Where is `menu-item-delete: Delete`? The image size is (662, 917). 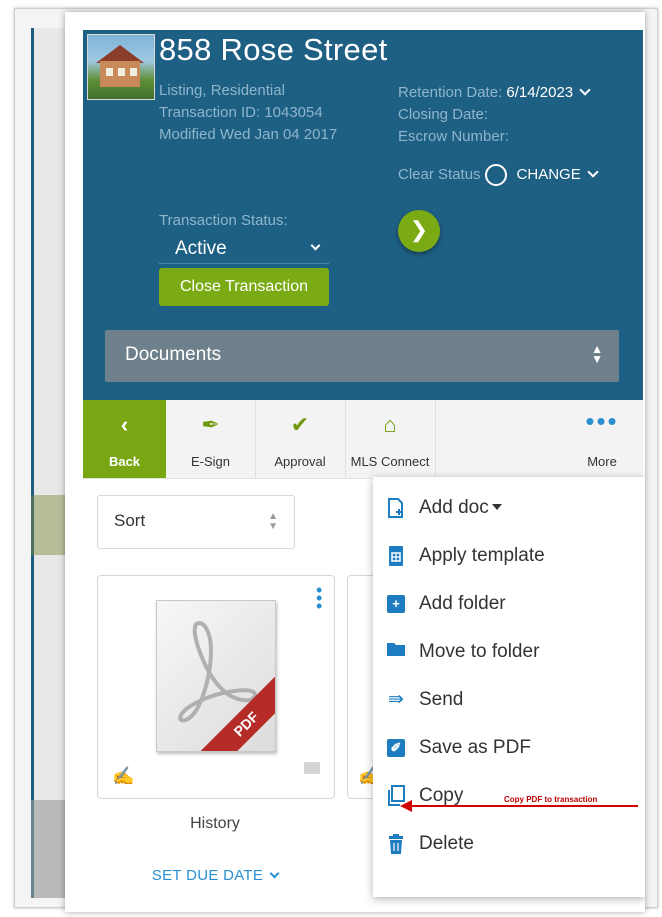 menu-item-delete: Delete is located at coordinates (509, 845).